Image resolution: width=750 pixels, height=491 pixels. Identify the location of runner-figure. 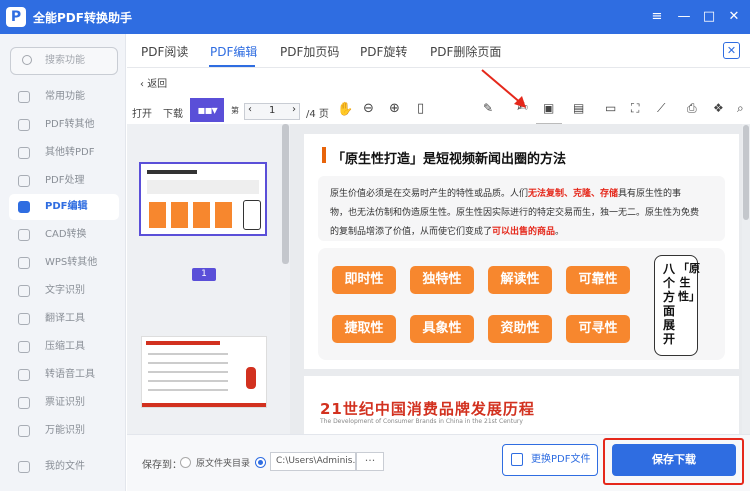
(251, 378).